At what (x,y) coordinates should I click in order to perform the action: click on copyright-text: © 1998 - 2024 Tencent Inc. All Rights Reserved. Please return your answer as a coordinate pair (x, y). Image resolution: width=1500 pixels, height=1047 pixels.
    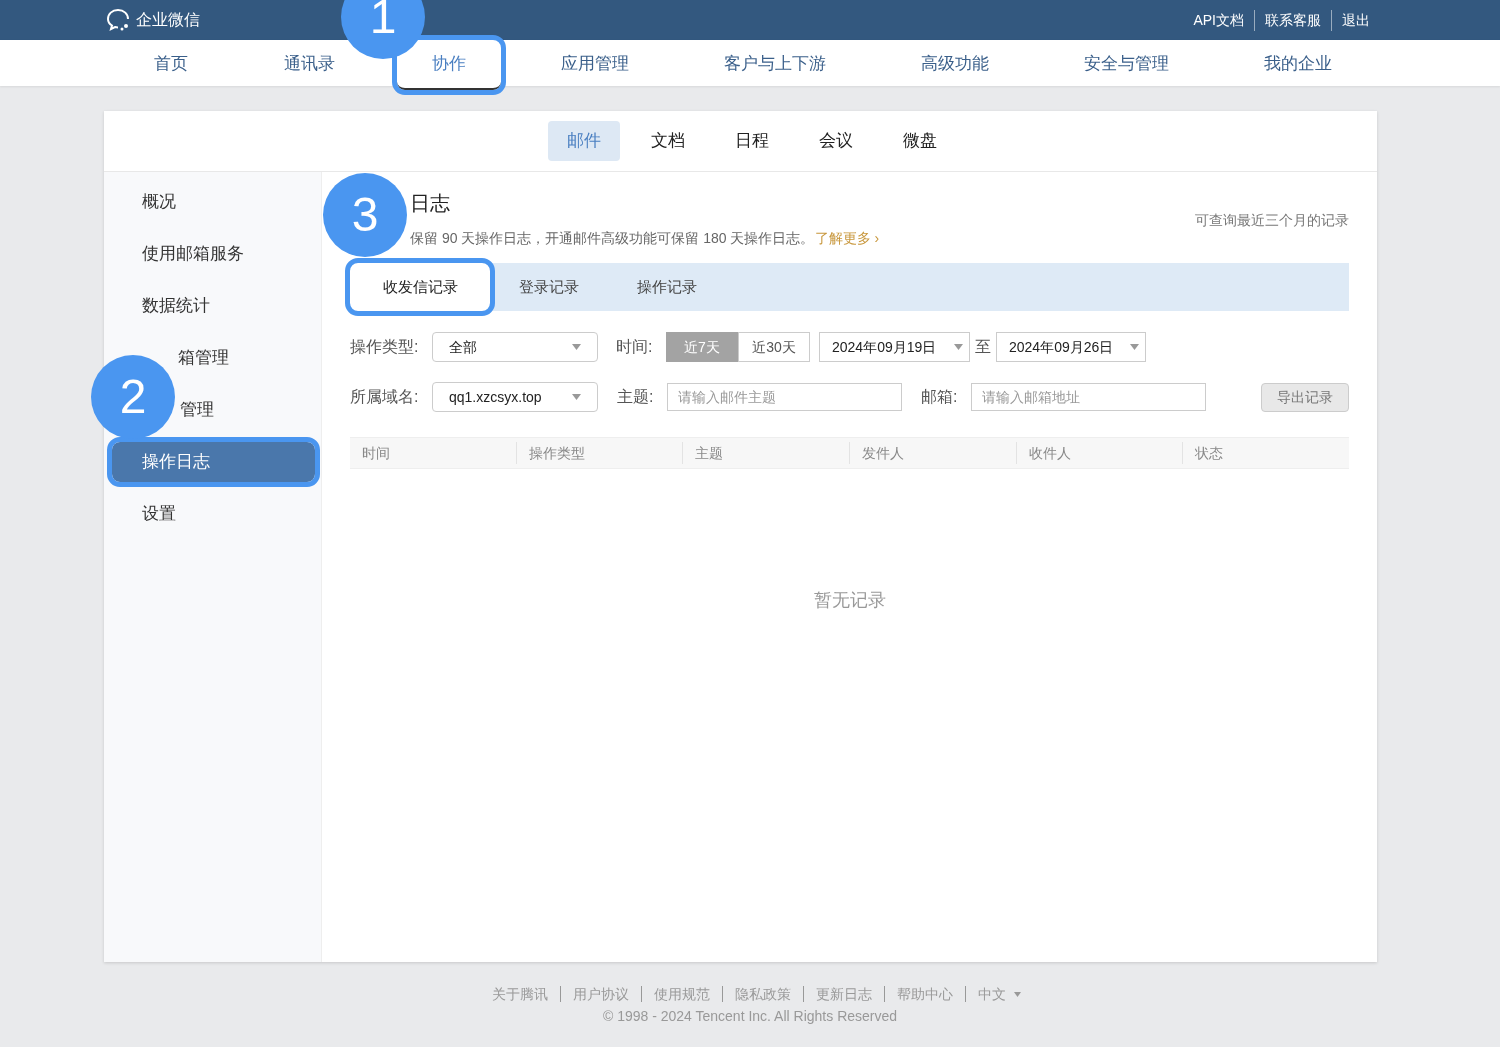
    Looking at the image, I should click on (750, 1016).